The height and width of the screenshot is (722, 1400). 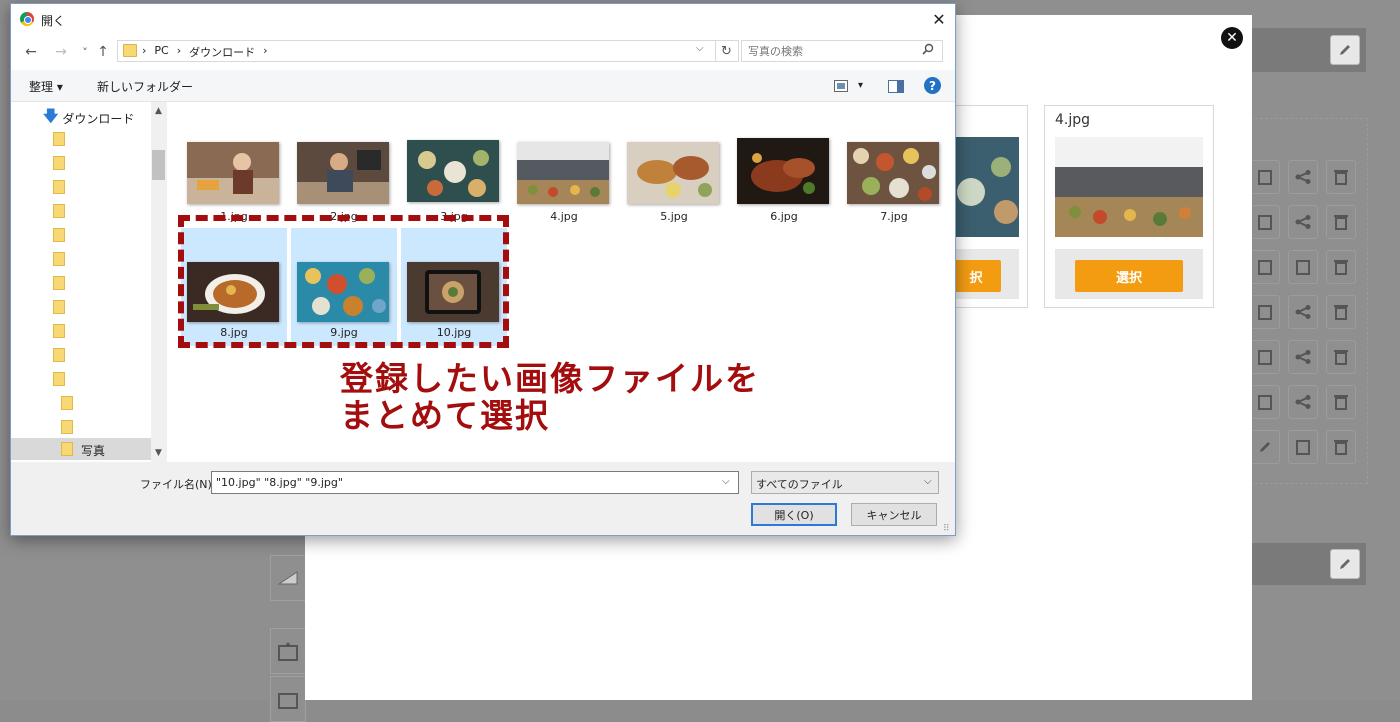 I want to click on recent-locations-chevron-icon: ˅, so click(x=85, y=52).